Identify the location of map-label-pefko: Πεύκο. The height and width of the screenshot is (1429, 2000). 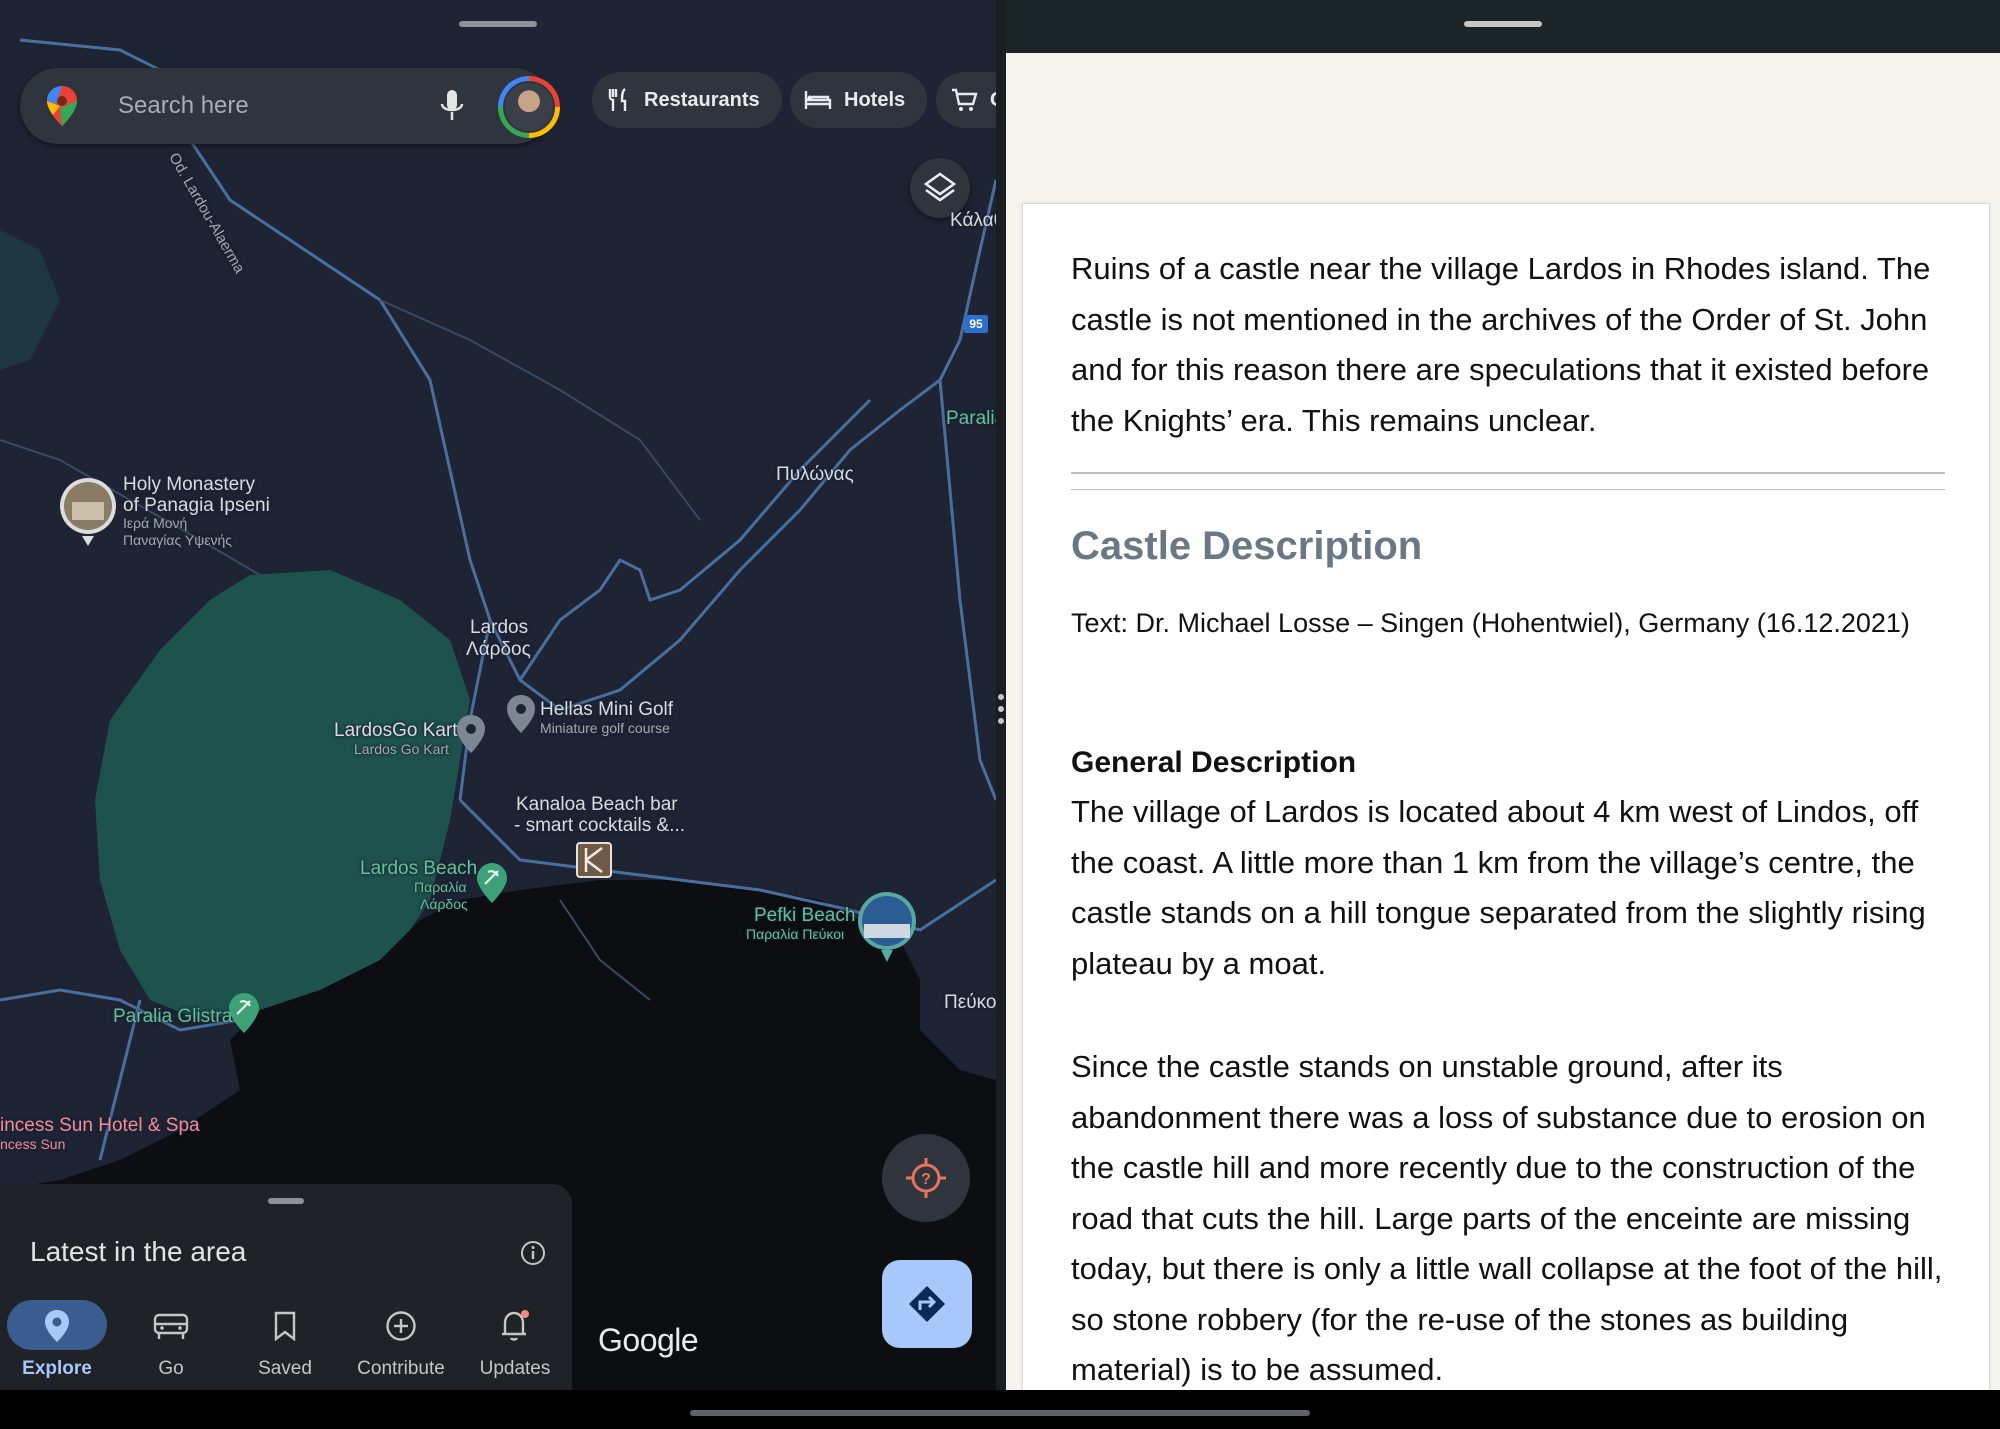
(970, 1002).